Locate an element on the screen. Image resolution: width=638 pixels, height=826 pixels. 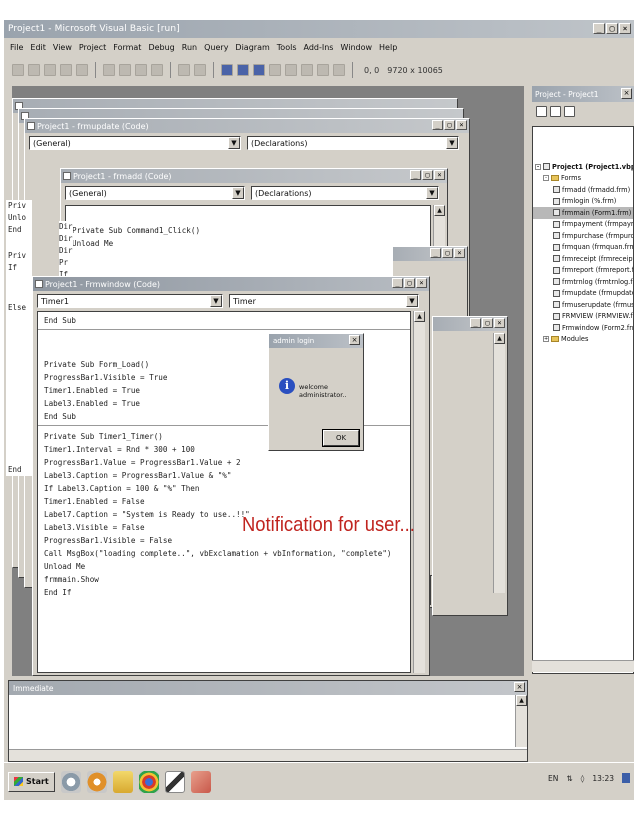
tree-form-item: frmtrnlog (frmtrnlog.frm is located at coordinates (583, 282).